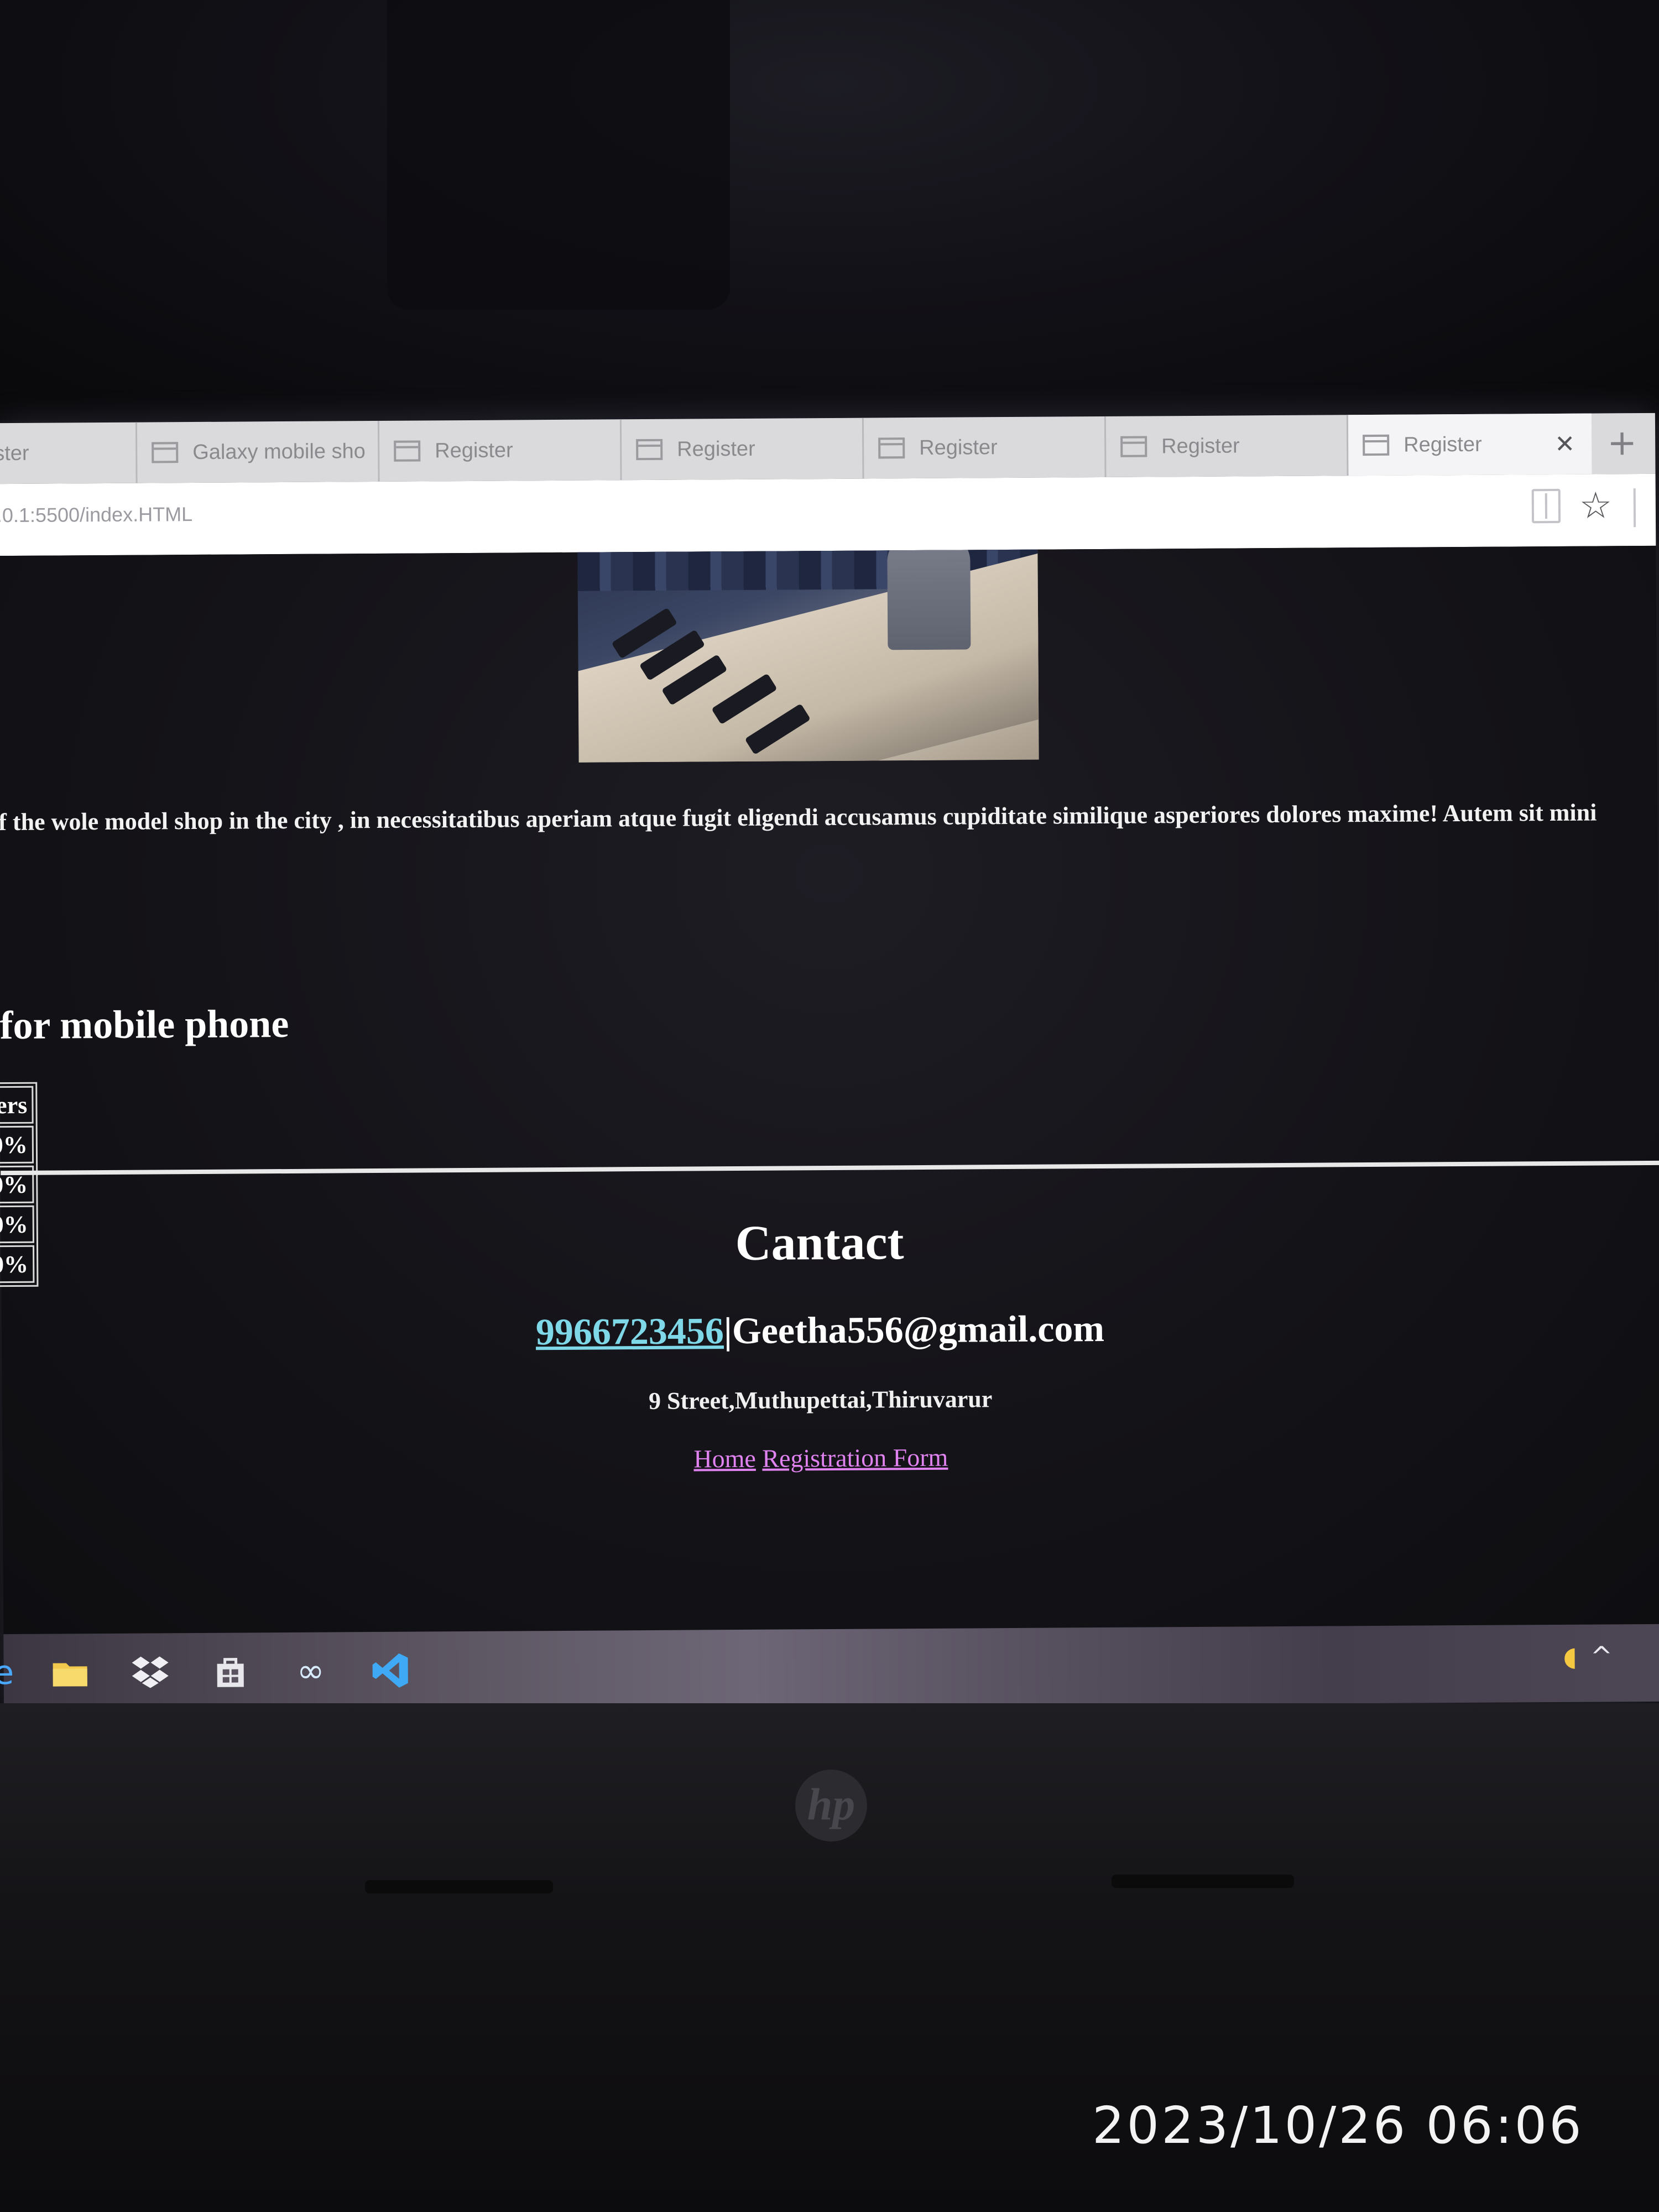 The width and height of the screenshot is (1659, 2212). What do you see at coordinates (855, 1458) in the screenshot?
I see `registration-form-link: Registration Form` at bounding box center [855, 1458].